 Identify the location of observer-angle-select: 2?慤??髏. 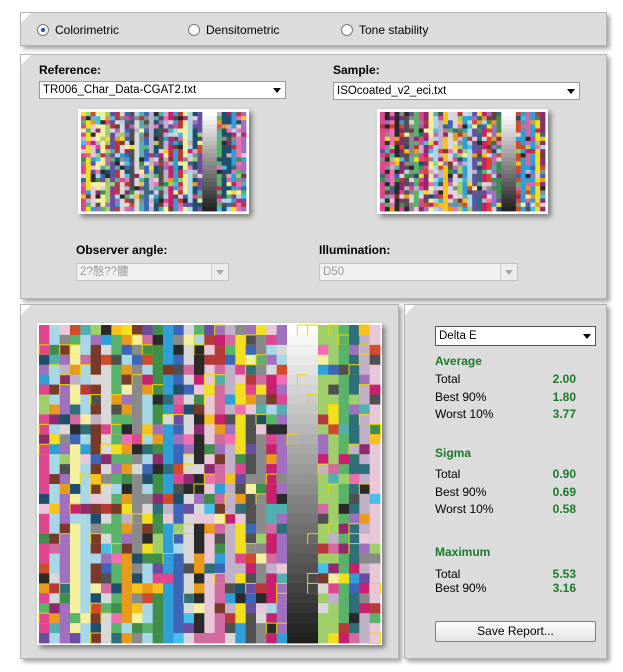
(152, 272).